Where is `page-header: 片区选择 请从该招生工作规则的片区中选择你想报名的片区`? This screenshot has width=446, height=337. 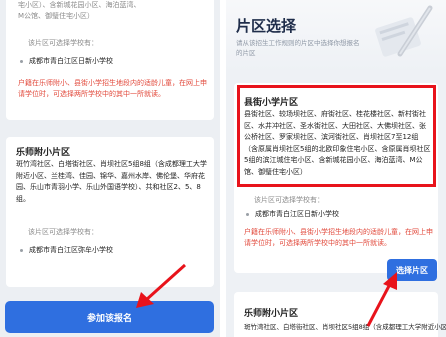 page-header: 片区选择 请从该招生工作规则的片区中选择你想报名的片区 is located at coordinates (336, 36).